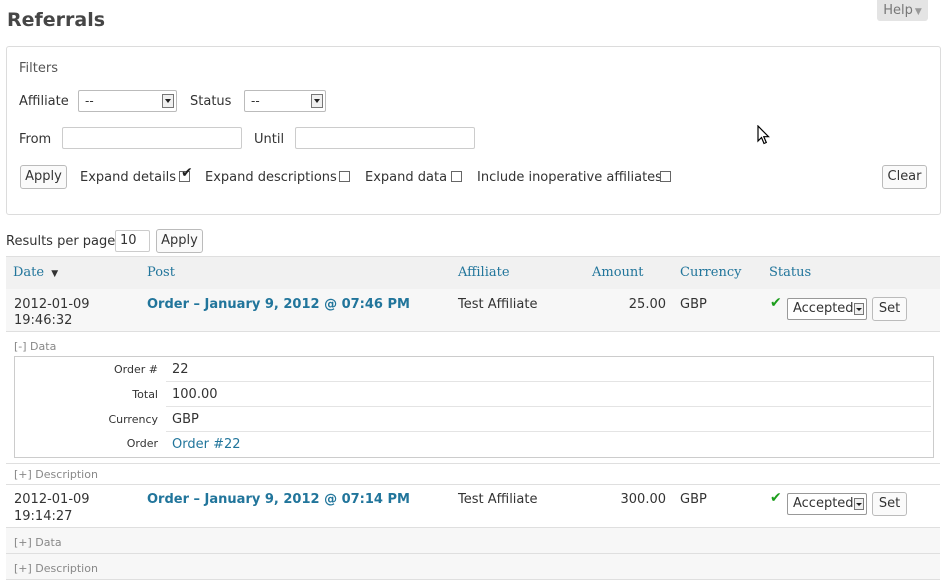  What do you see at coordinates (142, 443) in the screenshot?
I see `data-label: Order` at bounding box center [142, 443].